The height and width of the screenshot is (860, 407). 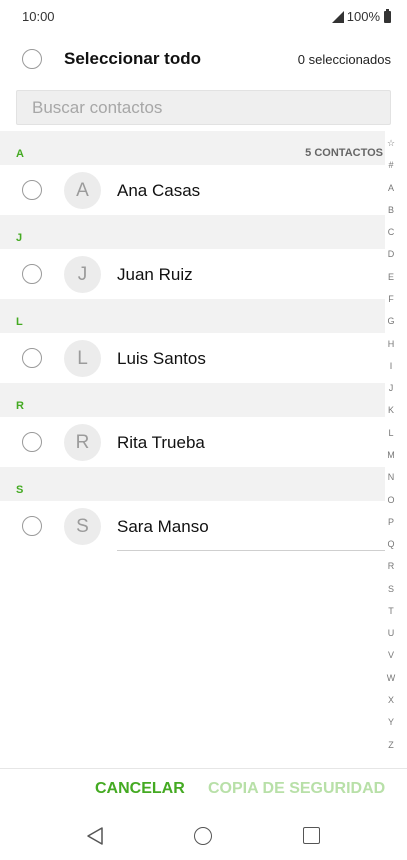 What do you see at coordinates (390, 165) in the screenshot?
I see `index-letter: #` at bounding box center [390, 165].